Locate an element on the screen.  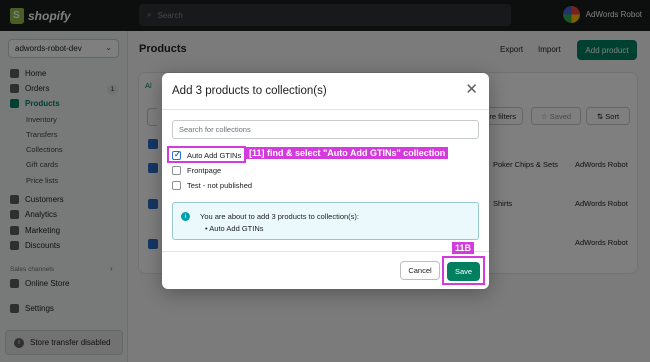
option-label: Frontpage is located at coordinates (204, 170).